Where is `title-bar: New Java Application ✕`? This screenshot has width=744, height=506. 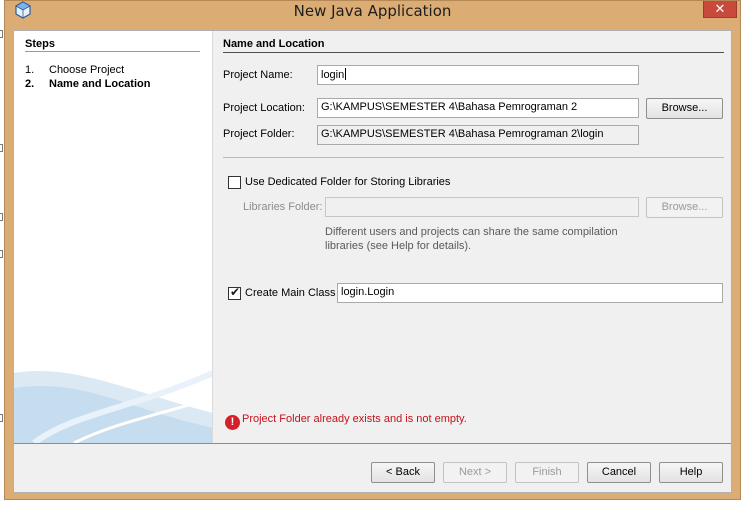 title-bar: New Java Application ✕ is located at coordinates (372, 11).